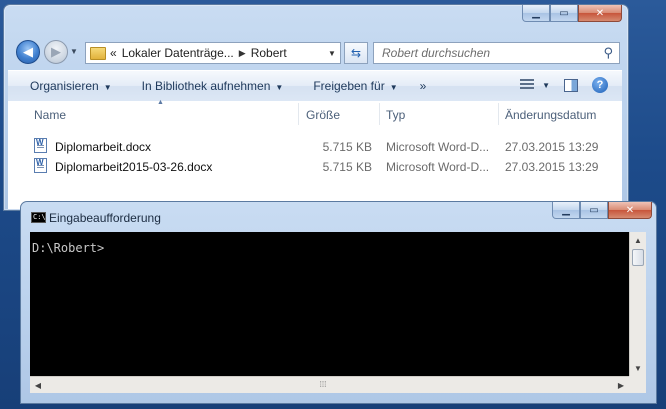  I want to click on cmd-caption-buttons: ▁ ▭ ✕, so click(602, 210).